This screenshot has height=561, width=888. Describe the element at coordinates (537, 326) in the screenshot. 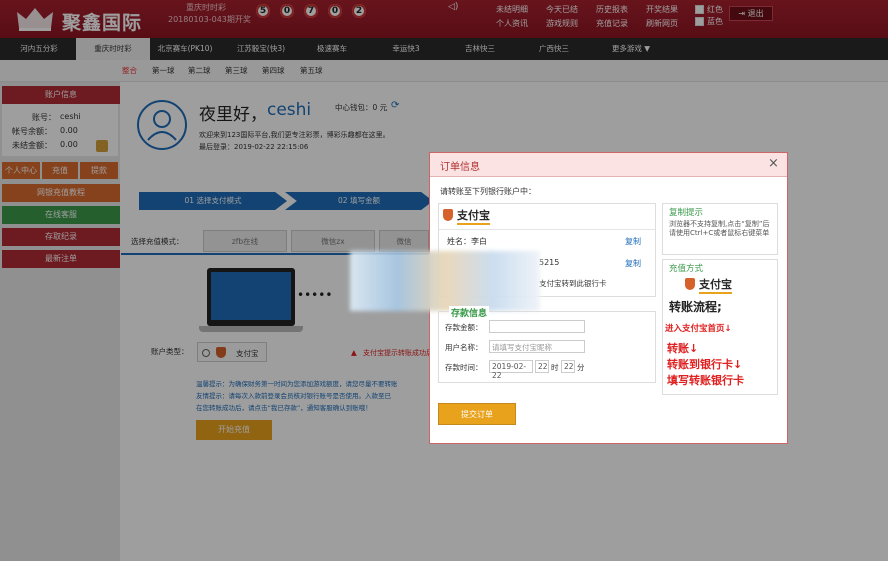

I see `amount-input` at that location.